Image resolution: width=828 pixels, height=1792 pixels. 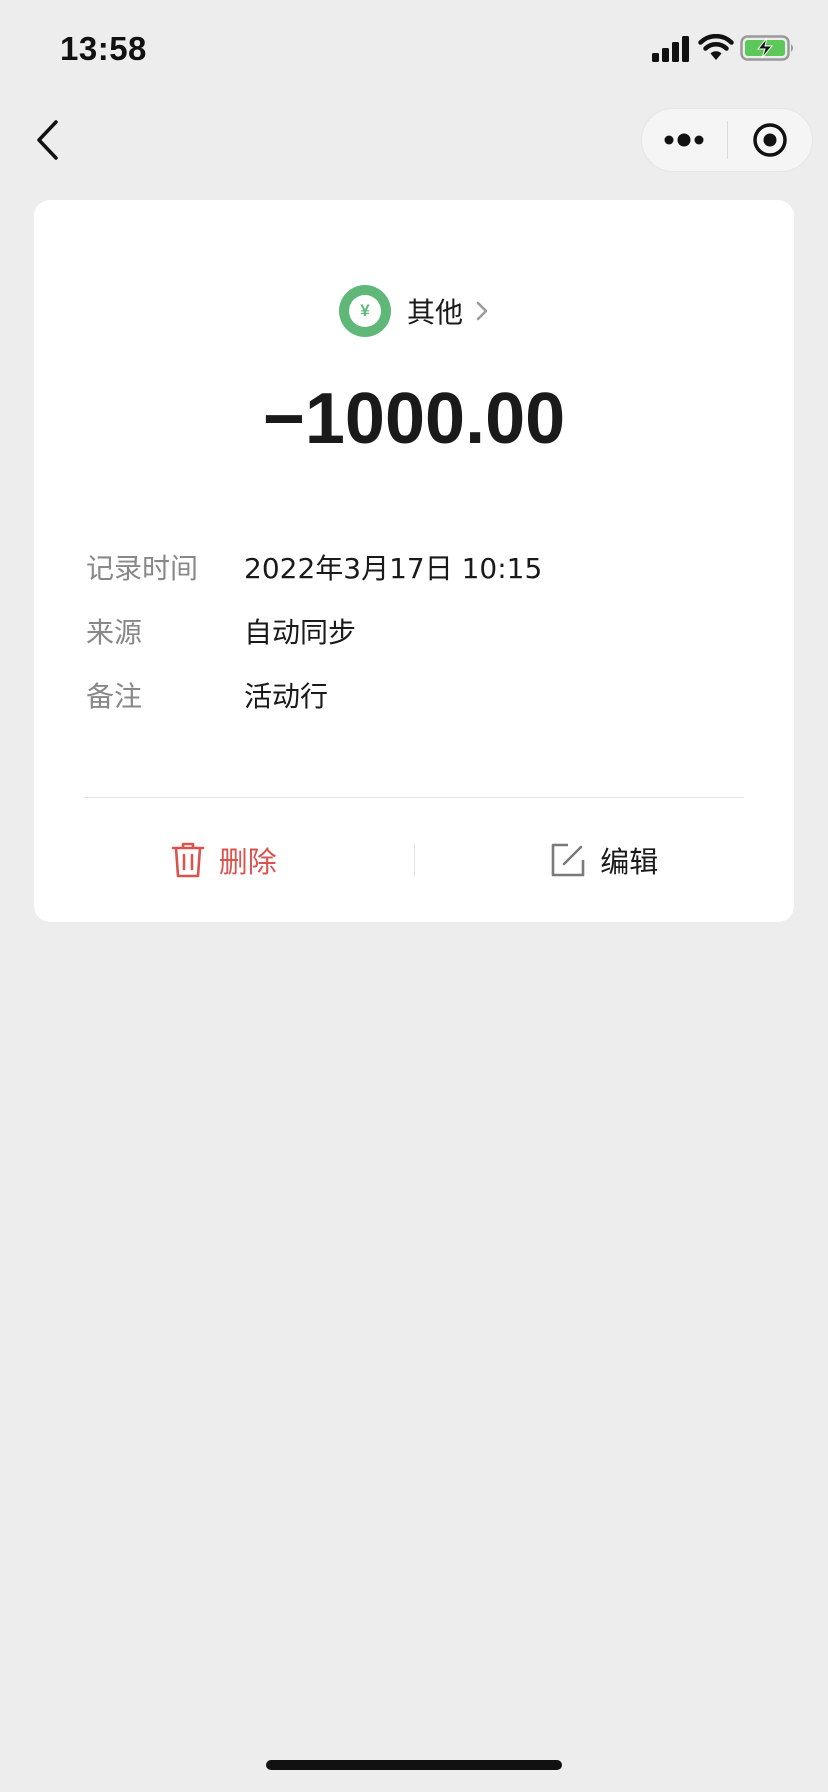 I want to click on edit-label: 编辑, so click(x=629, y=862).